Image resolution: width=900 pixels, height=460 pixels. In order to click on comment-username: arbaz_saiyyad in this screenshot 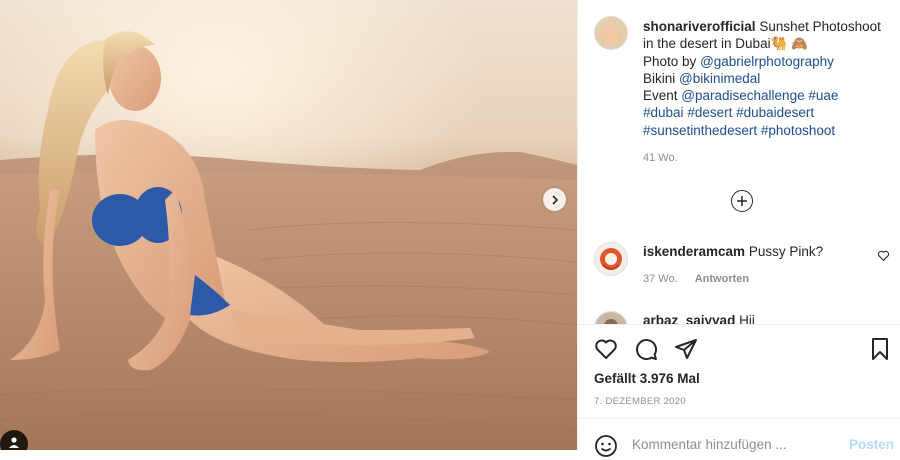, I will do `click(689, 318)`.